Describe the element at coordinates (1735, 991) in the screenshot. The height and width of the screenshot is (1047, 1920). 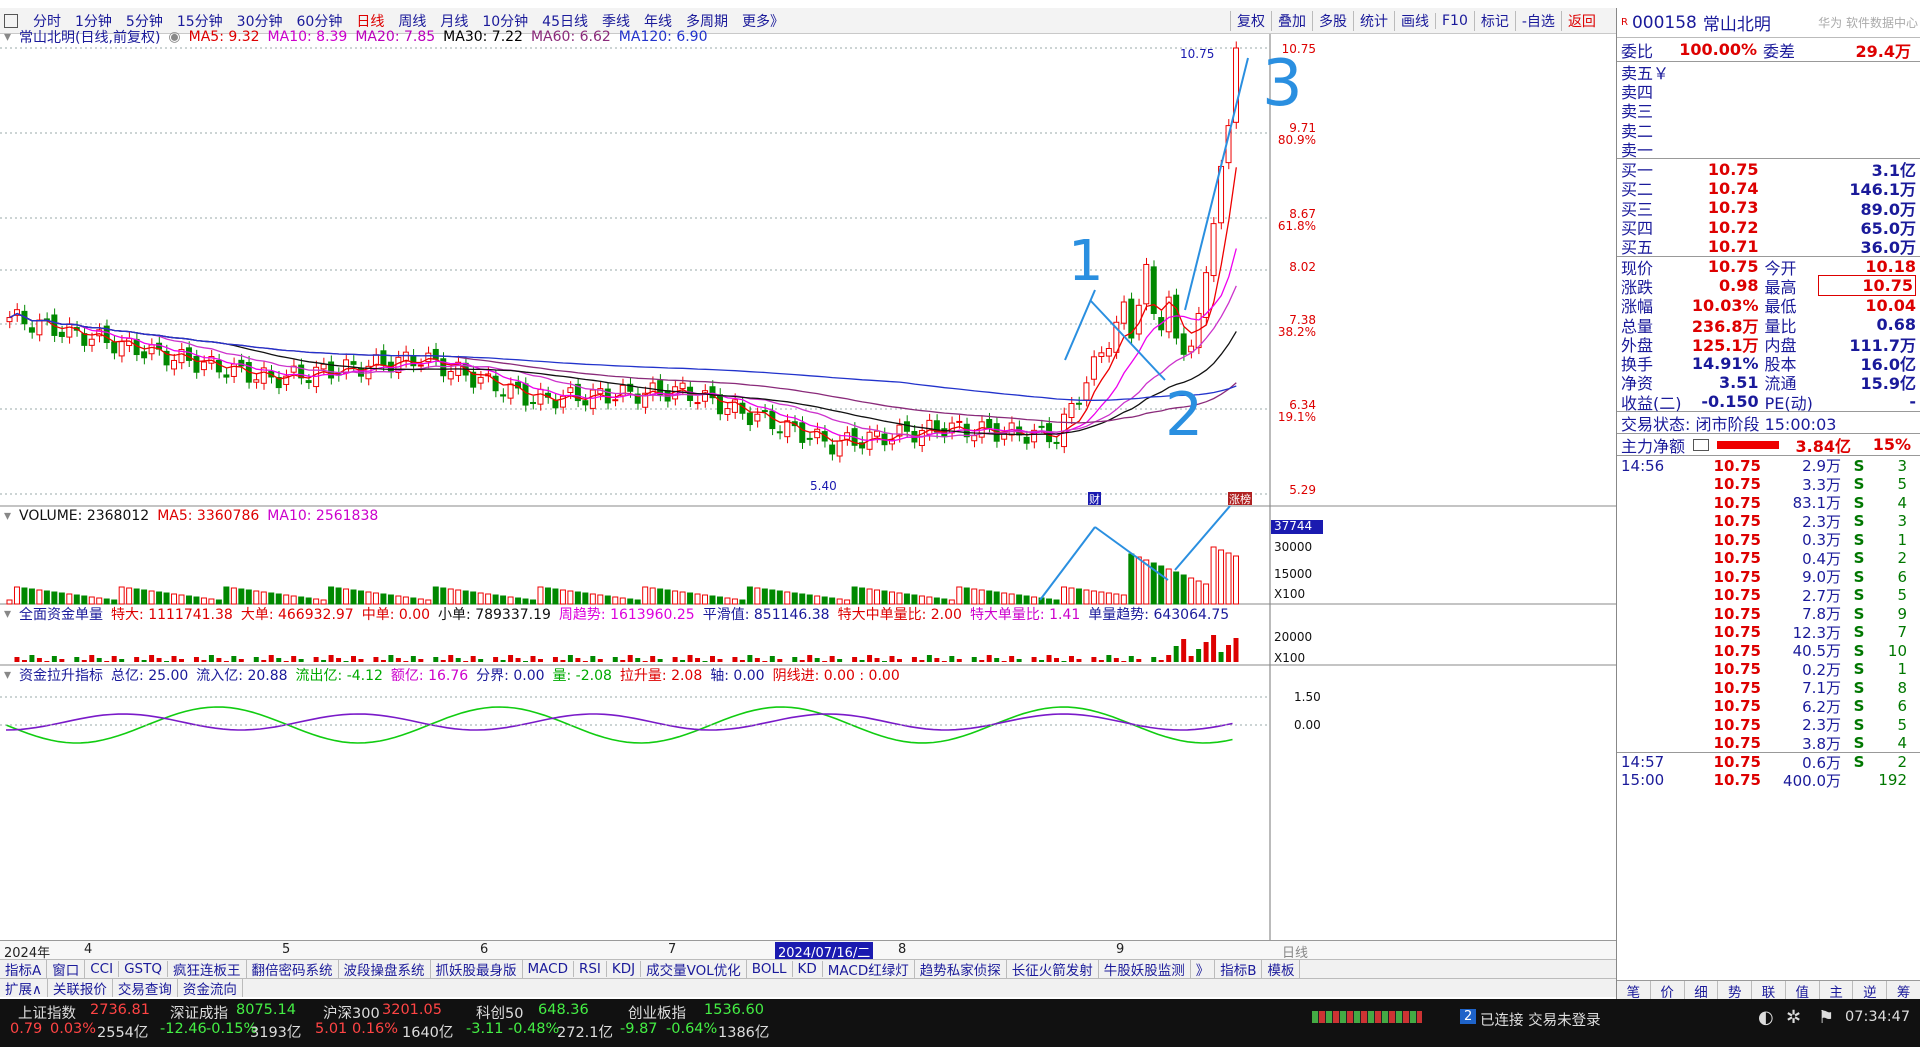
I see `quote-footer-tab: 势` at that location.